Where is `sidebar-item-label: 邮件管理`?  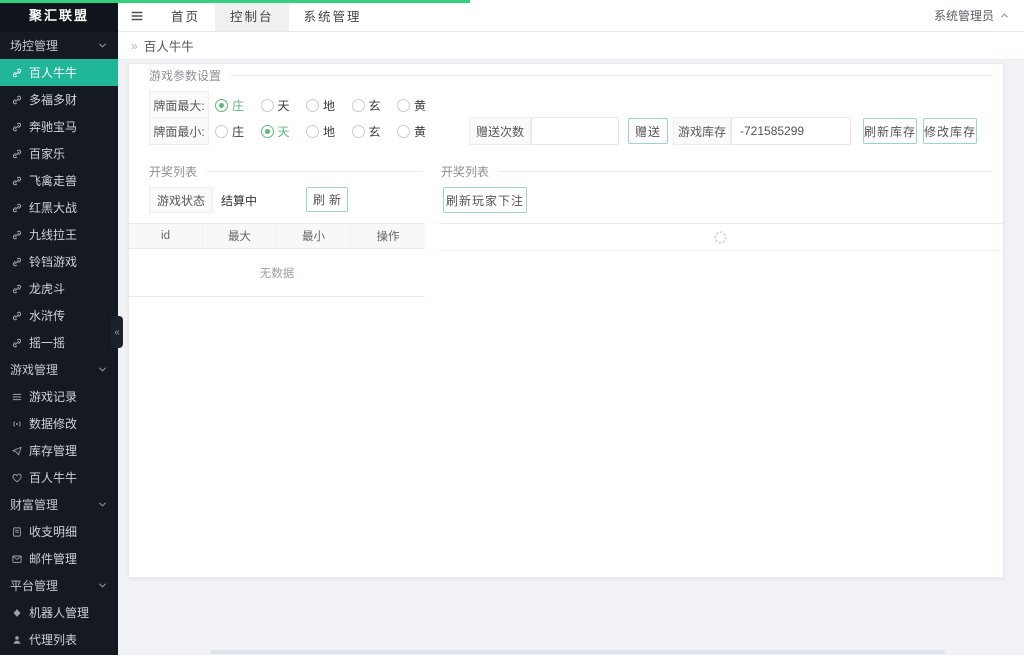
sidebar-item-label: 邮件管理 is located at coordinates (53, 559).